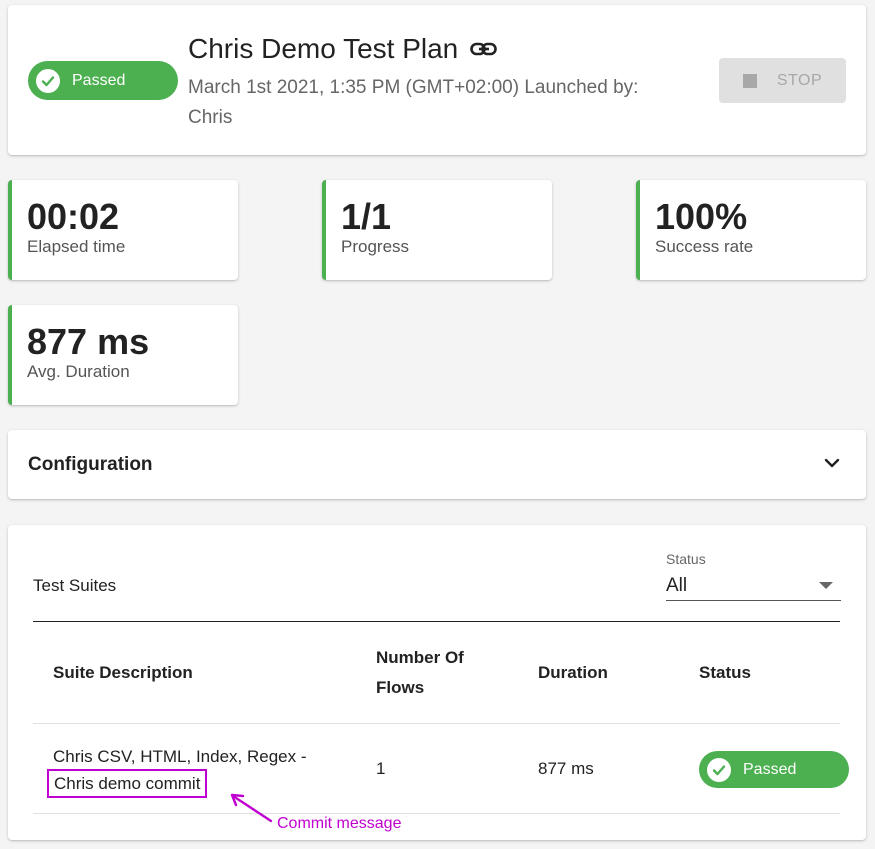  What do you see at coordinates (749, 80) in the screenshot?
I see `stop-icon` at bounding box center [749, 80].